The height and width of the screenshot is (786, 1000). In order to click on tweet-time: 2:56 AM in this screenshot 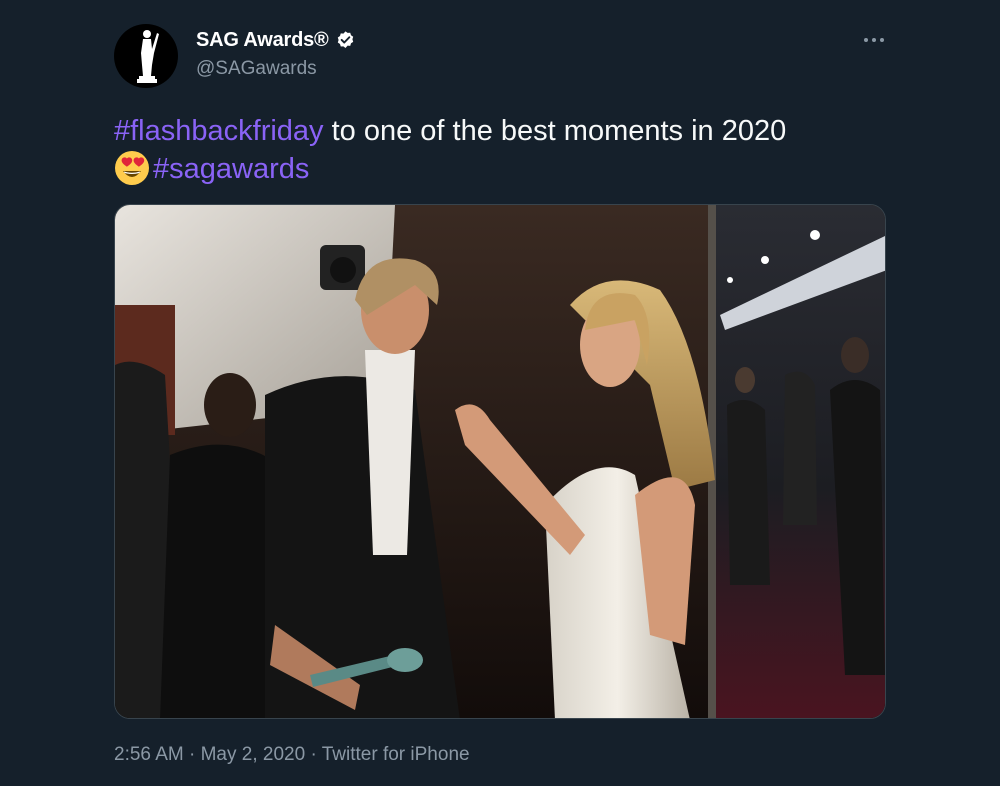, I will do `click(149, 754)`.